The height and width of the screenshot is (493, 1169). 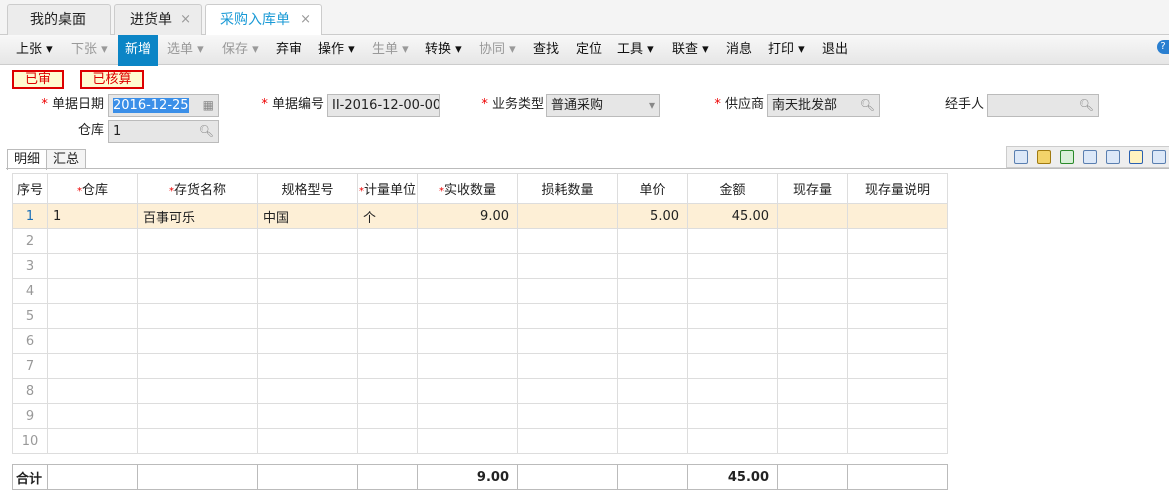 I want to click on column-header: *仓库, so click(x=92, y=188).